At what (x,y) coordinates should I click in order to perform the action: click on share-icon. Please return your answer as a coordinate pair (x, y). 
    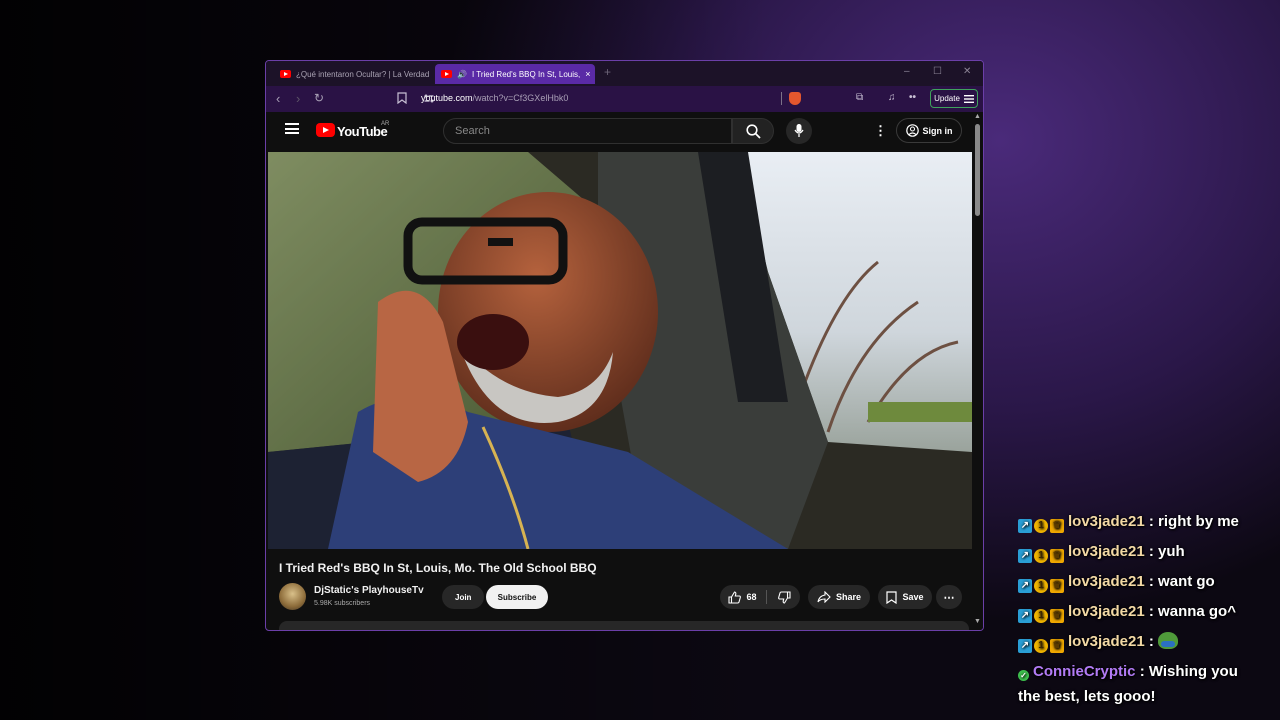
    Looking at the image, I should click on (824, 597).